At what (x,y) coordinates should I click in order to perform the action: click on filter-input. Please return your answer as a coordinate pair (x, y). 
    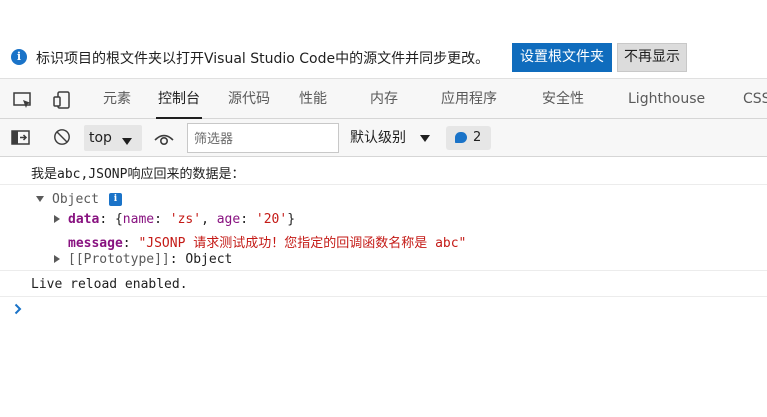
    Looking at the image, I should click on (263, 138).